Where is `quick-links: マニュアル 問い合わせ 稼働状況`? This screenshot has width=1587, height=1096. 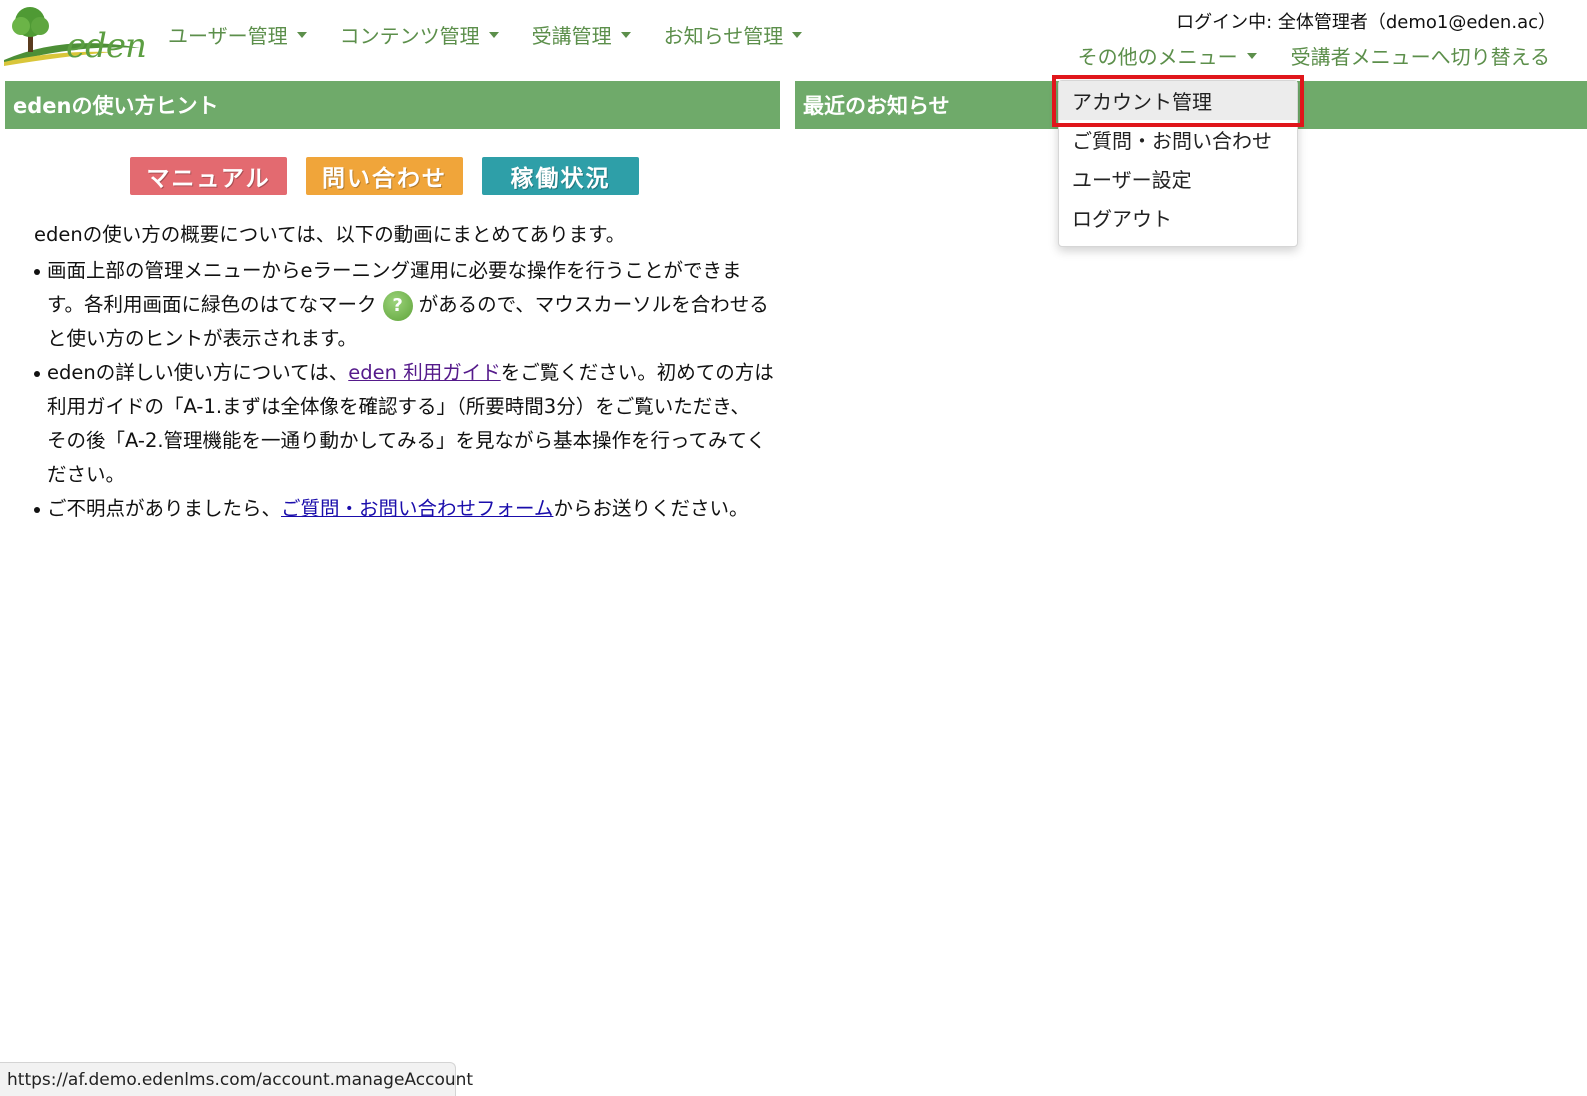
quick-links: マニュアル 問い合わせ 稼働状況 is located at coordinates (384, 176).